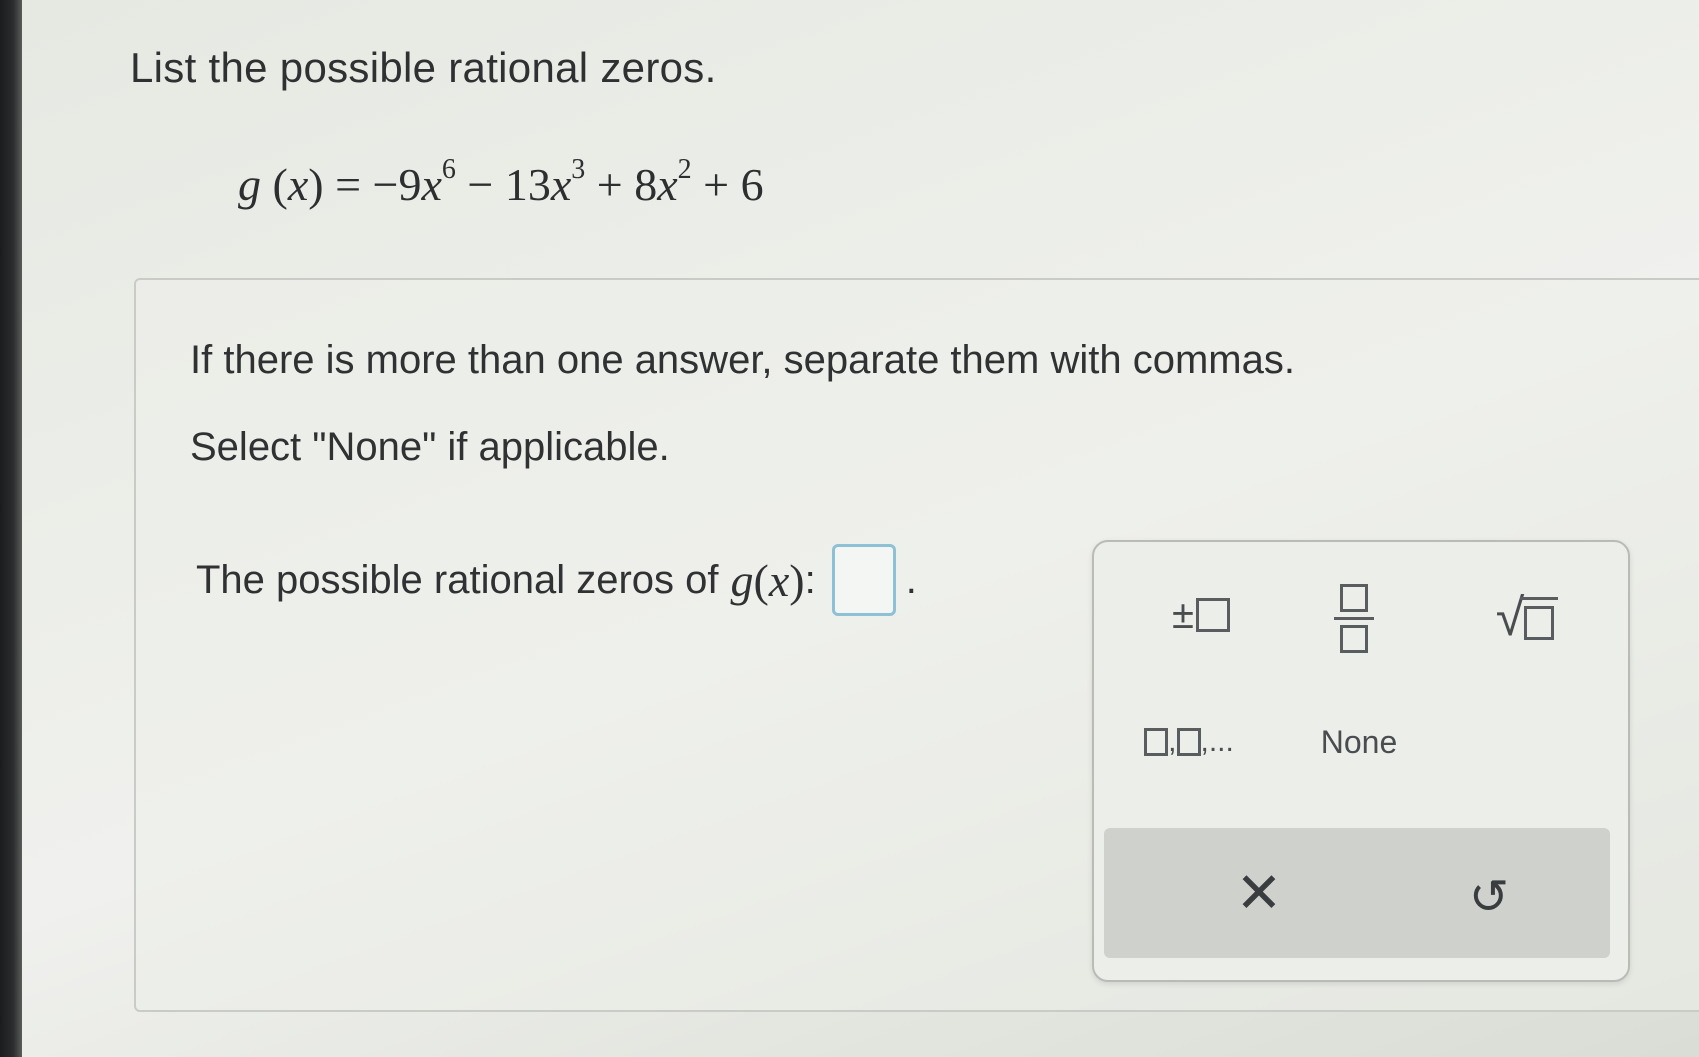 This screenshot has height=1057, width=1699. I want to click on answer-prompt: The possible rational zeros of g(x) : ., so click(556, 580).